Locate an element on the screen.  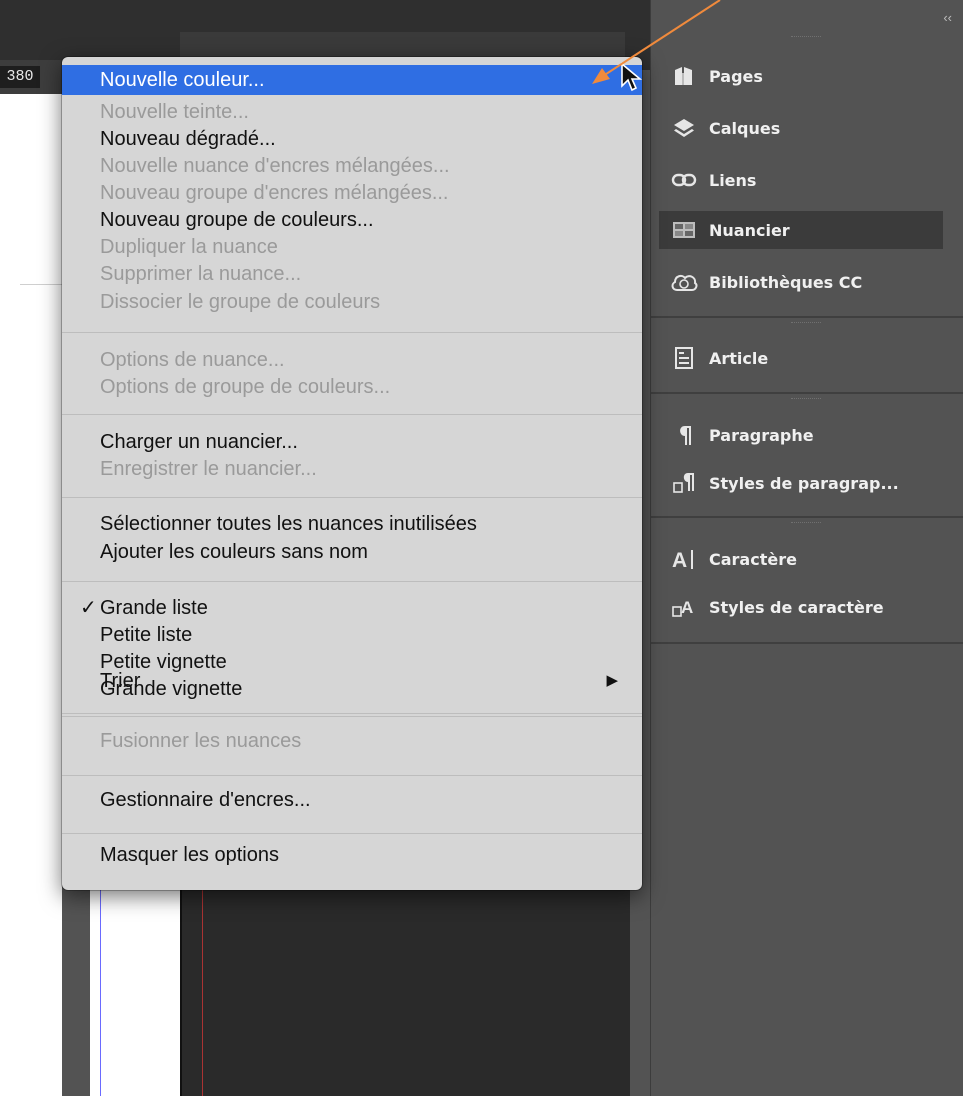
panel-item-label: Caractère is located at coordinates (753, 559).